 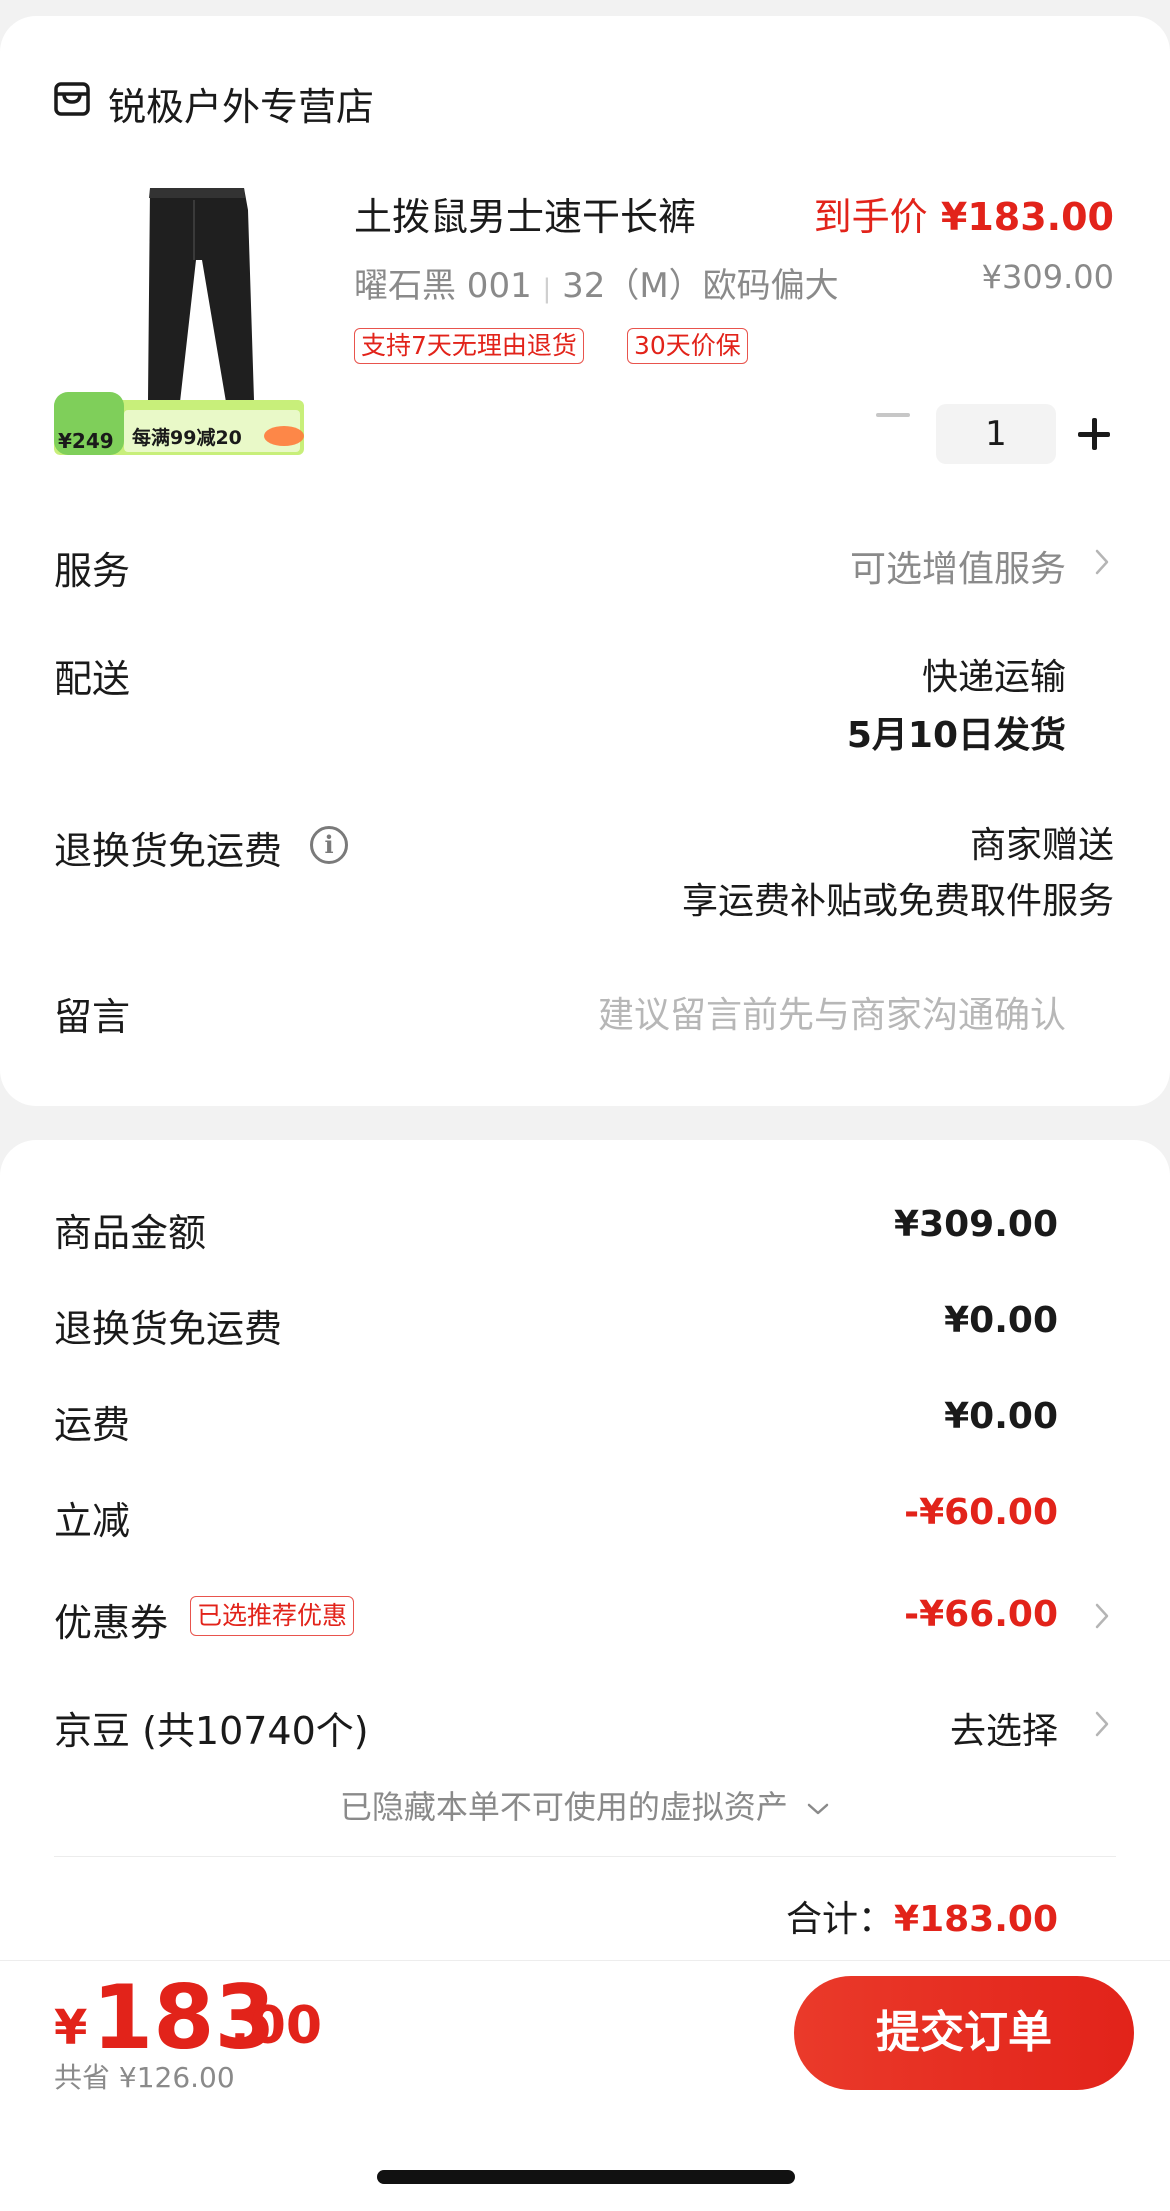 What do you see at coordinates (563, 1807) in the screenshot?
I see `hidden-assets-text: 已隐藏本单不可使用的虚拟资产` at bounding box center [563, 1807].